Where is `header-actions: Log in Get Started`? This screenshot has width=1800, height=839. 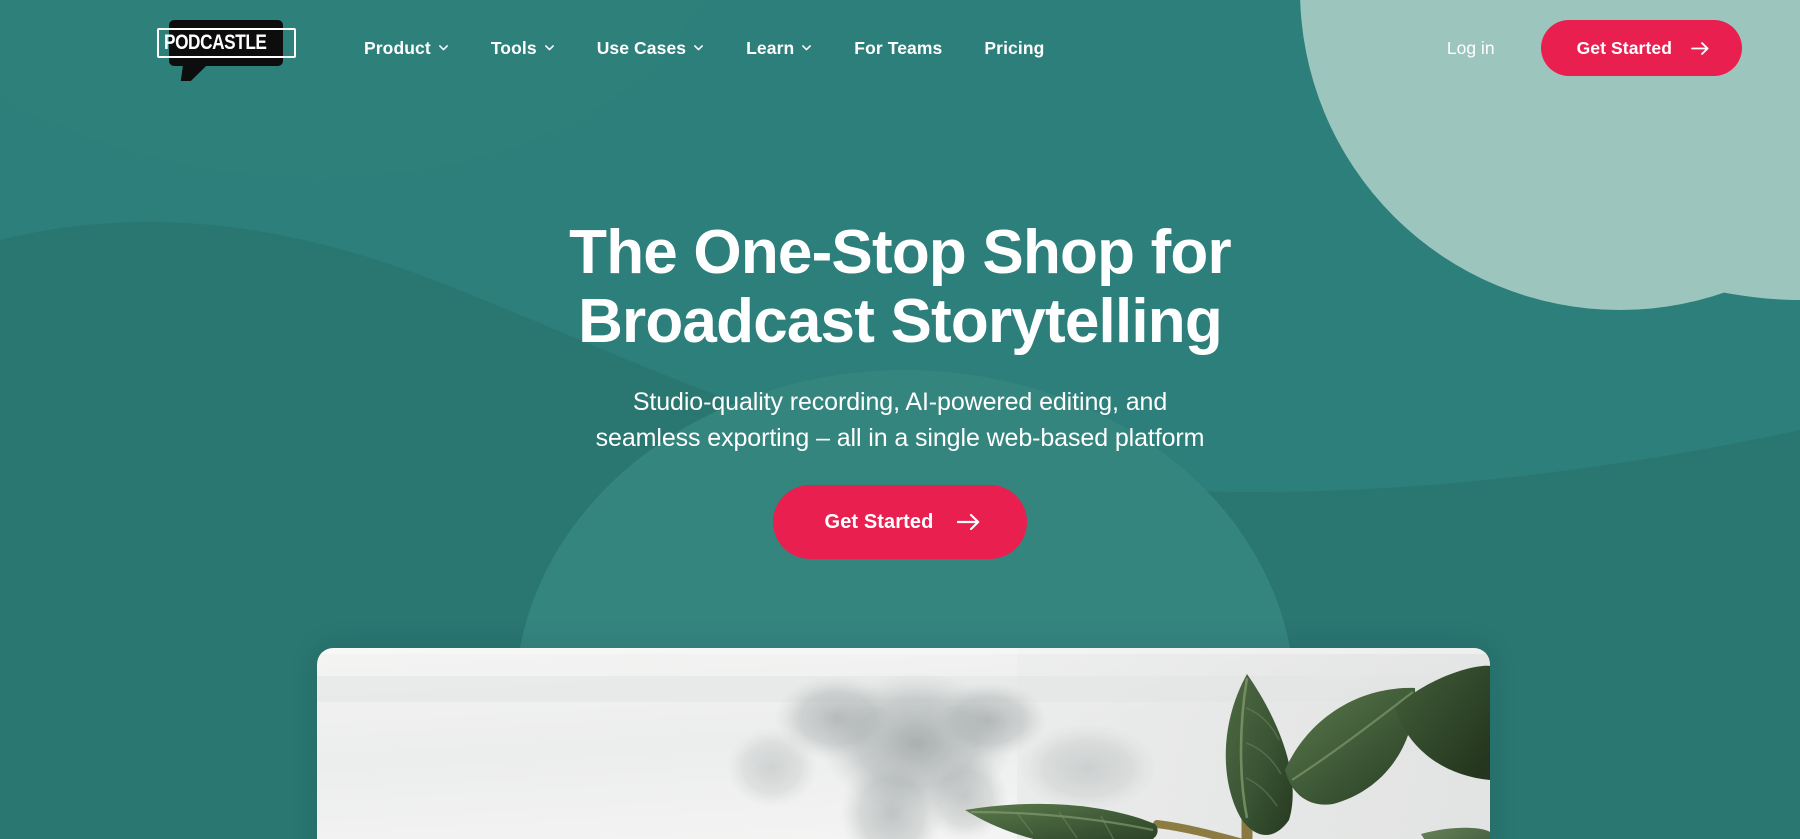 header-actions: Log in Get Started is located at coordinates (1623, 48).